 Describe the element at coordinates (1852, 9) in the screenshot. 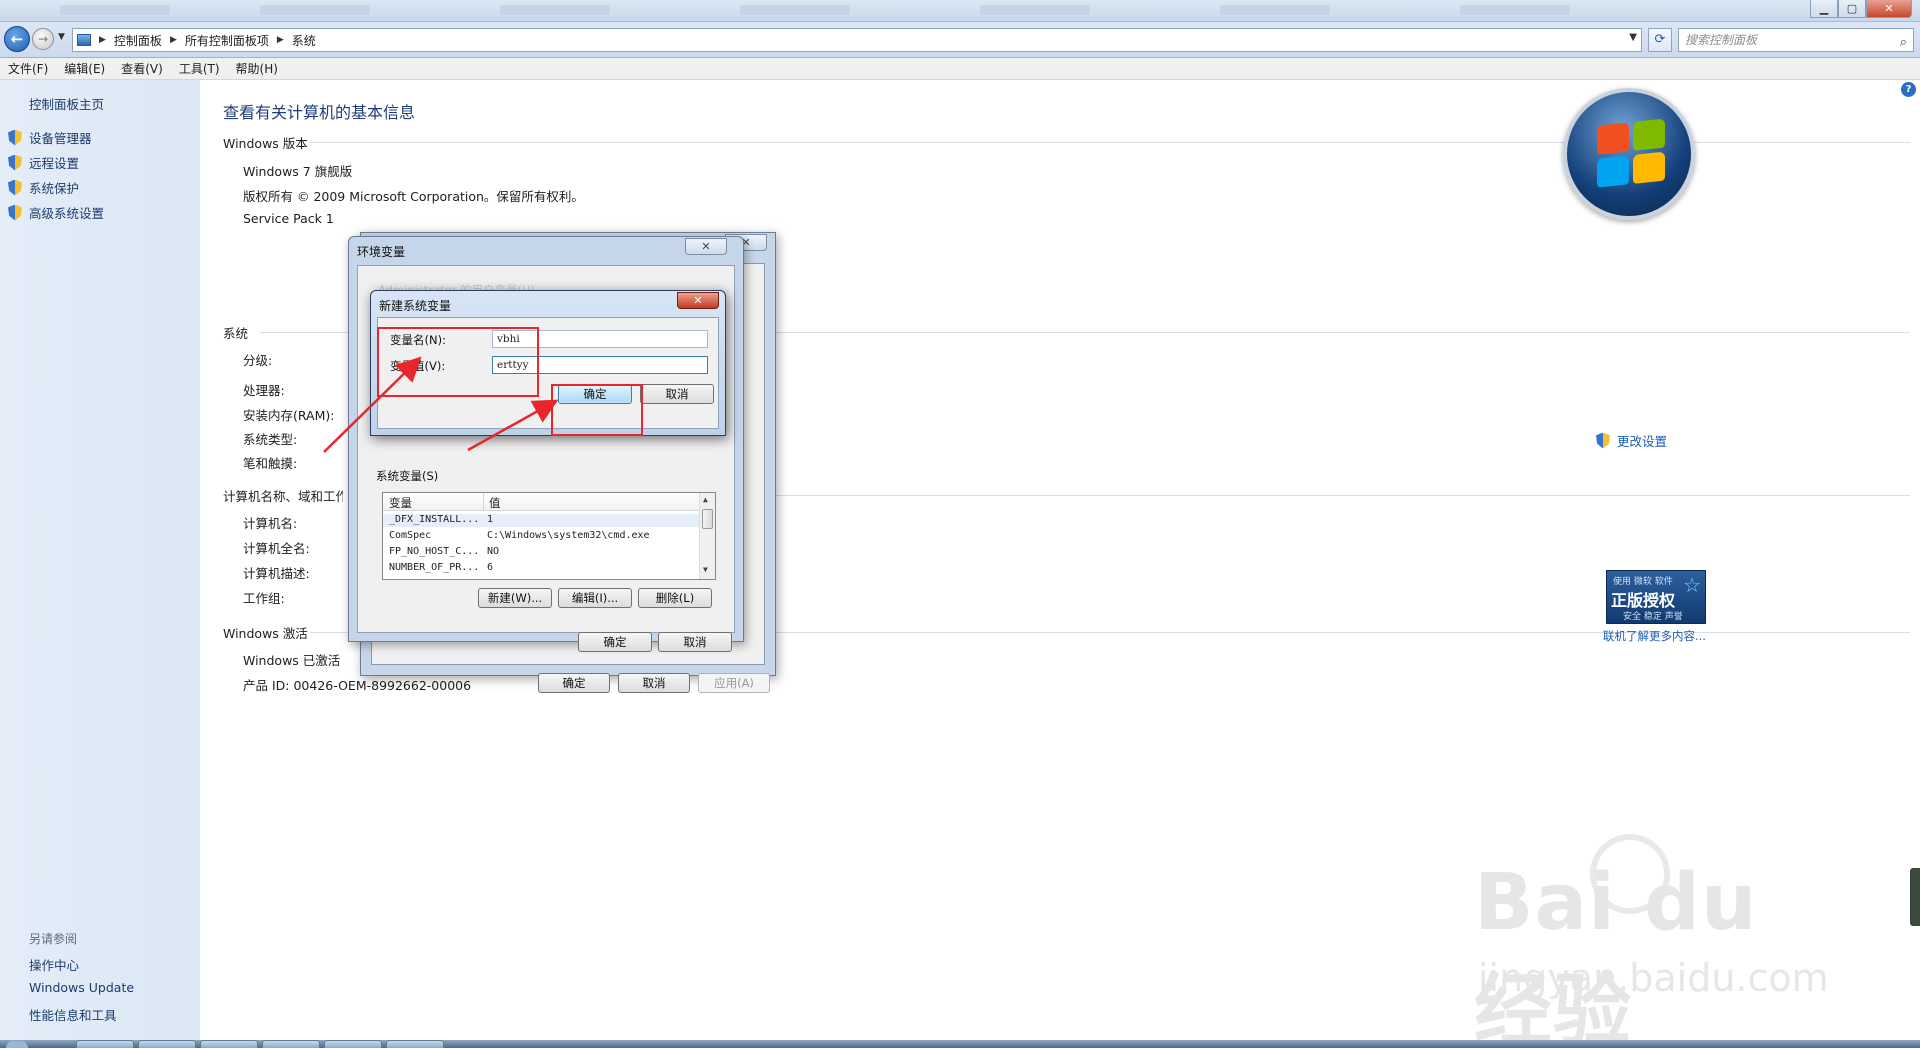

I see `maximize-button: ▢` at that location.